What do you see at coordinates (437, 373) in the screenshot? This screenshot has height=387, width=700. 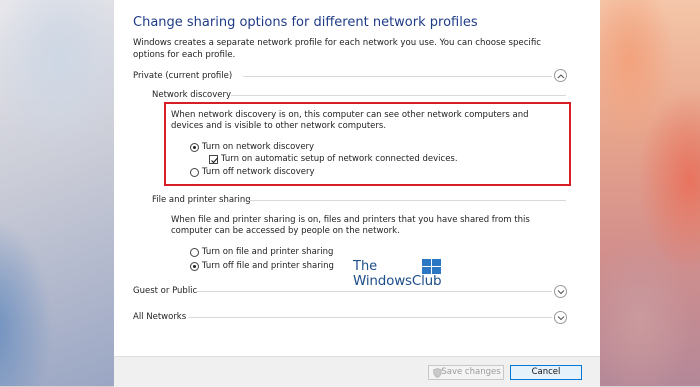 I see `shield-icon` at bounding box center [437, 373].